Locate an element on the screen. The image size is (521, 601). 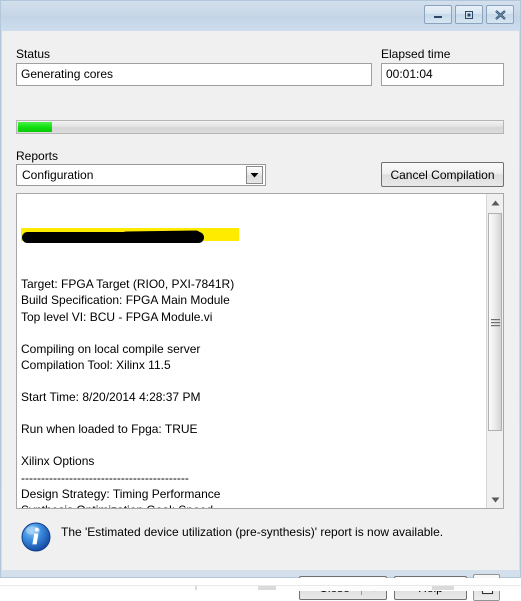
log-line: Start Time: 8/20/2014 4:28:37 PM is located at coordinates (111, 397).